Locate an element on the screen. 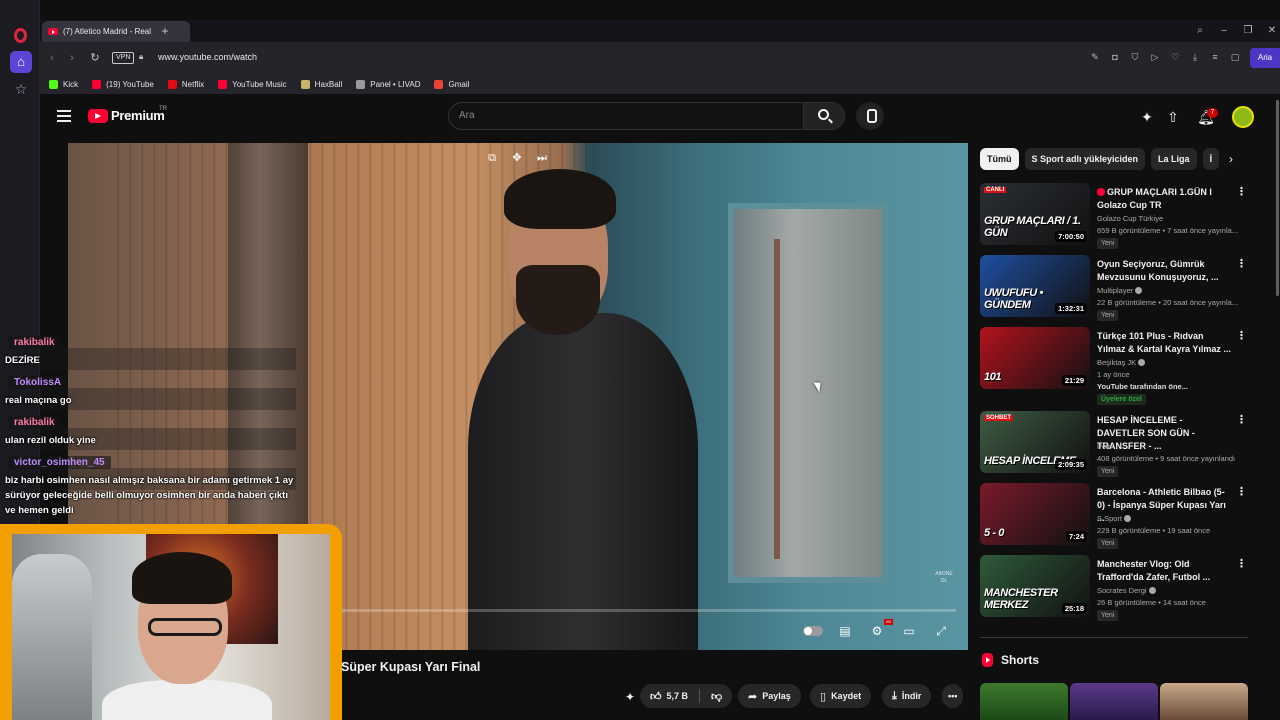 The image size is (1280, 720). video-thumbnail: CANLI GRUP MAÇLARI / 1. GÜN 7:00:50 is located at coordinates (1035, 214).